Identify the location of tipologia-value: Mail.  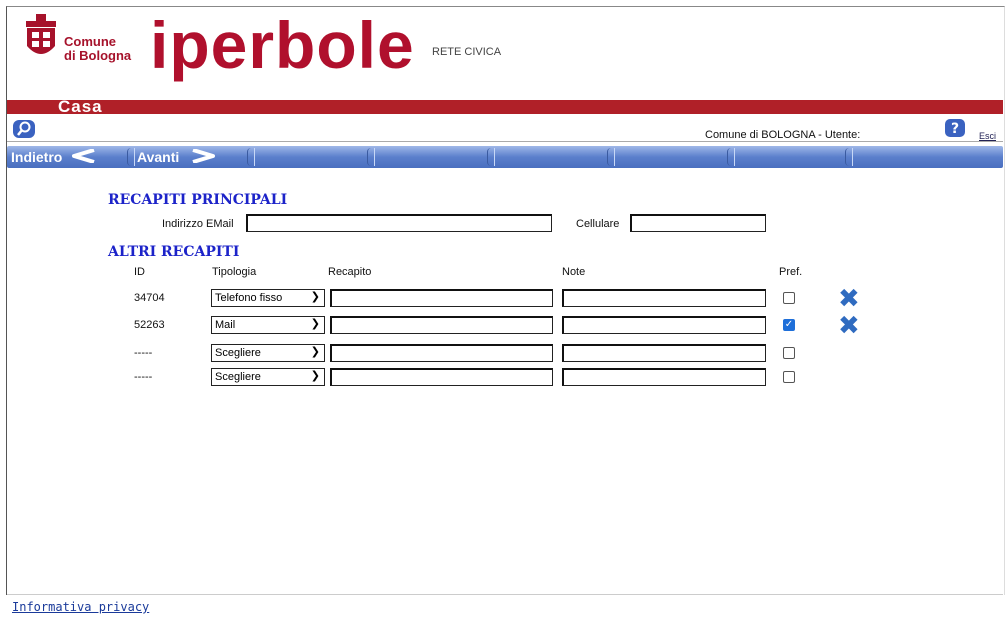
(225, 325).